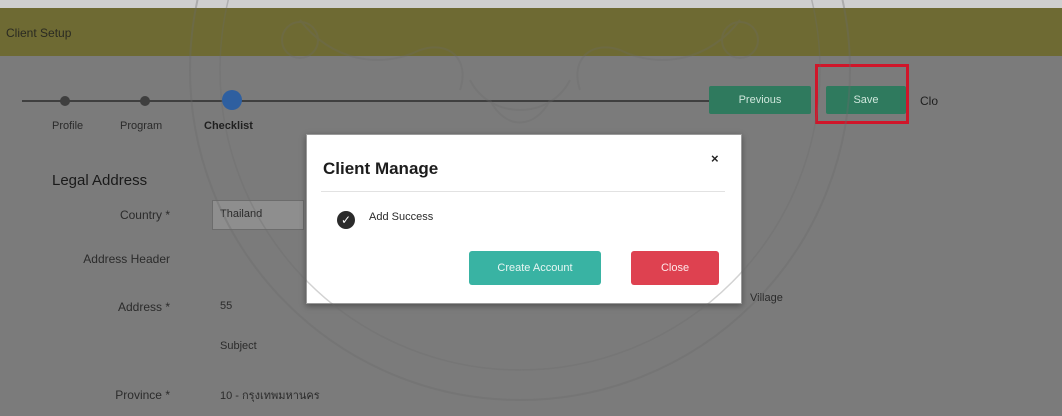  What do you see at coordinates (270, 395) in the screenshot?
I see `field-value: 10 - กรุงเทพมหานคร` at bounding box center [270, 395].